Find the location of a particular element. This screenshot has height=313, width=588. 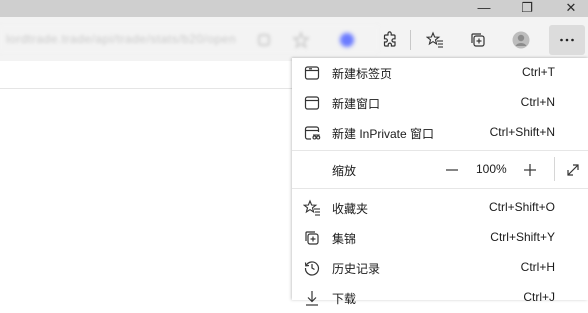

more-dots-icon is located at coordinates (567, 40).